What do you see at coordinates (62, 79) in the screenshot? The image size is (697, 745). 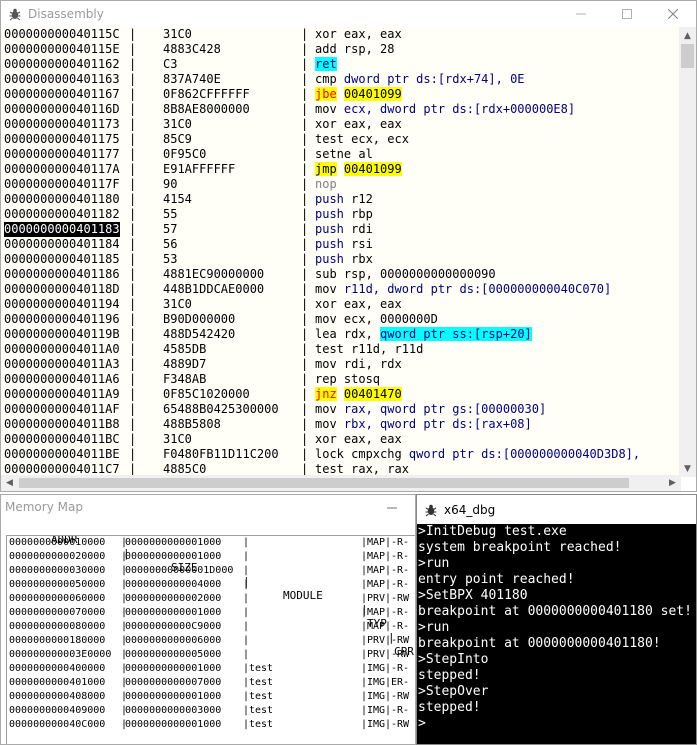 I see `disasm-address: 0000000000401163` at bounding box center [62, 79].